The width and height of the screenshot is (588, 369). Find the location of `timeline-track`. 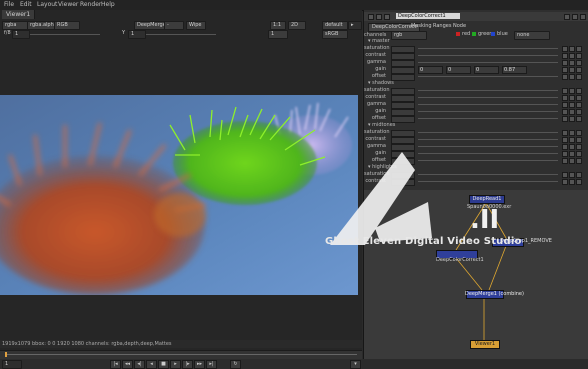

timeline-track is located at coordinates (181, 354).